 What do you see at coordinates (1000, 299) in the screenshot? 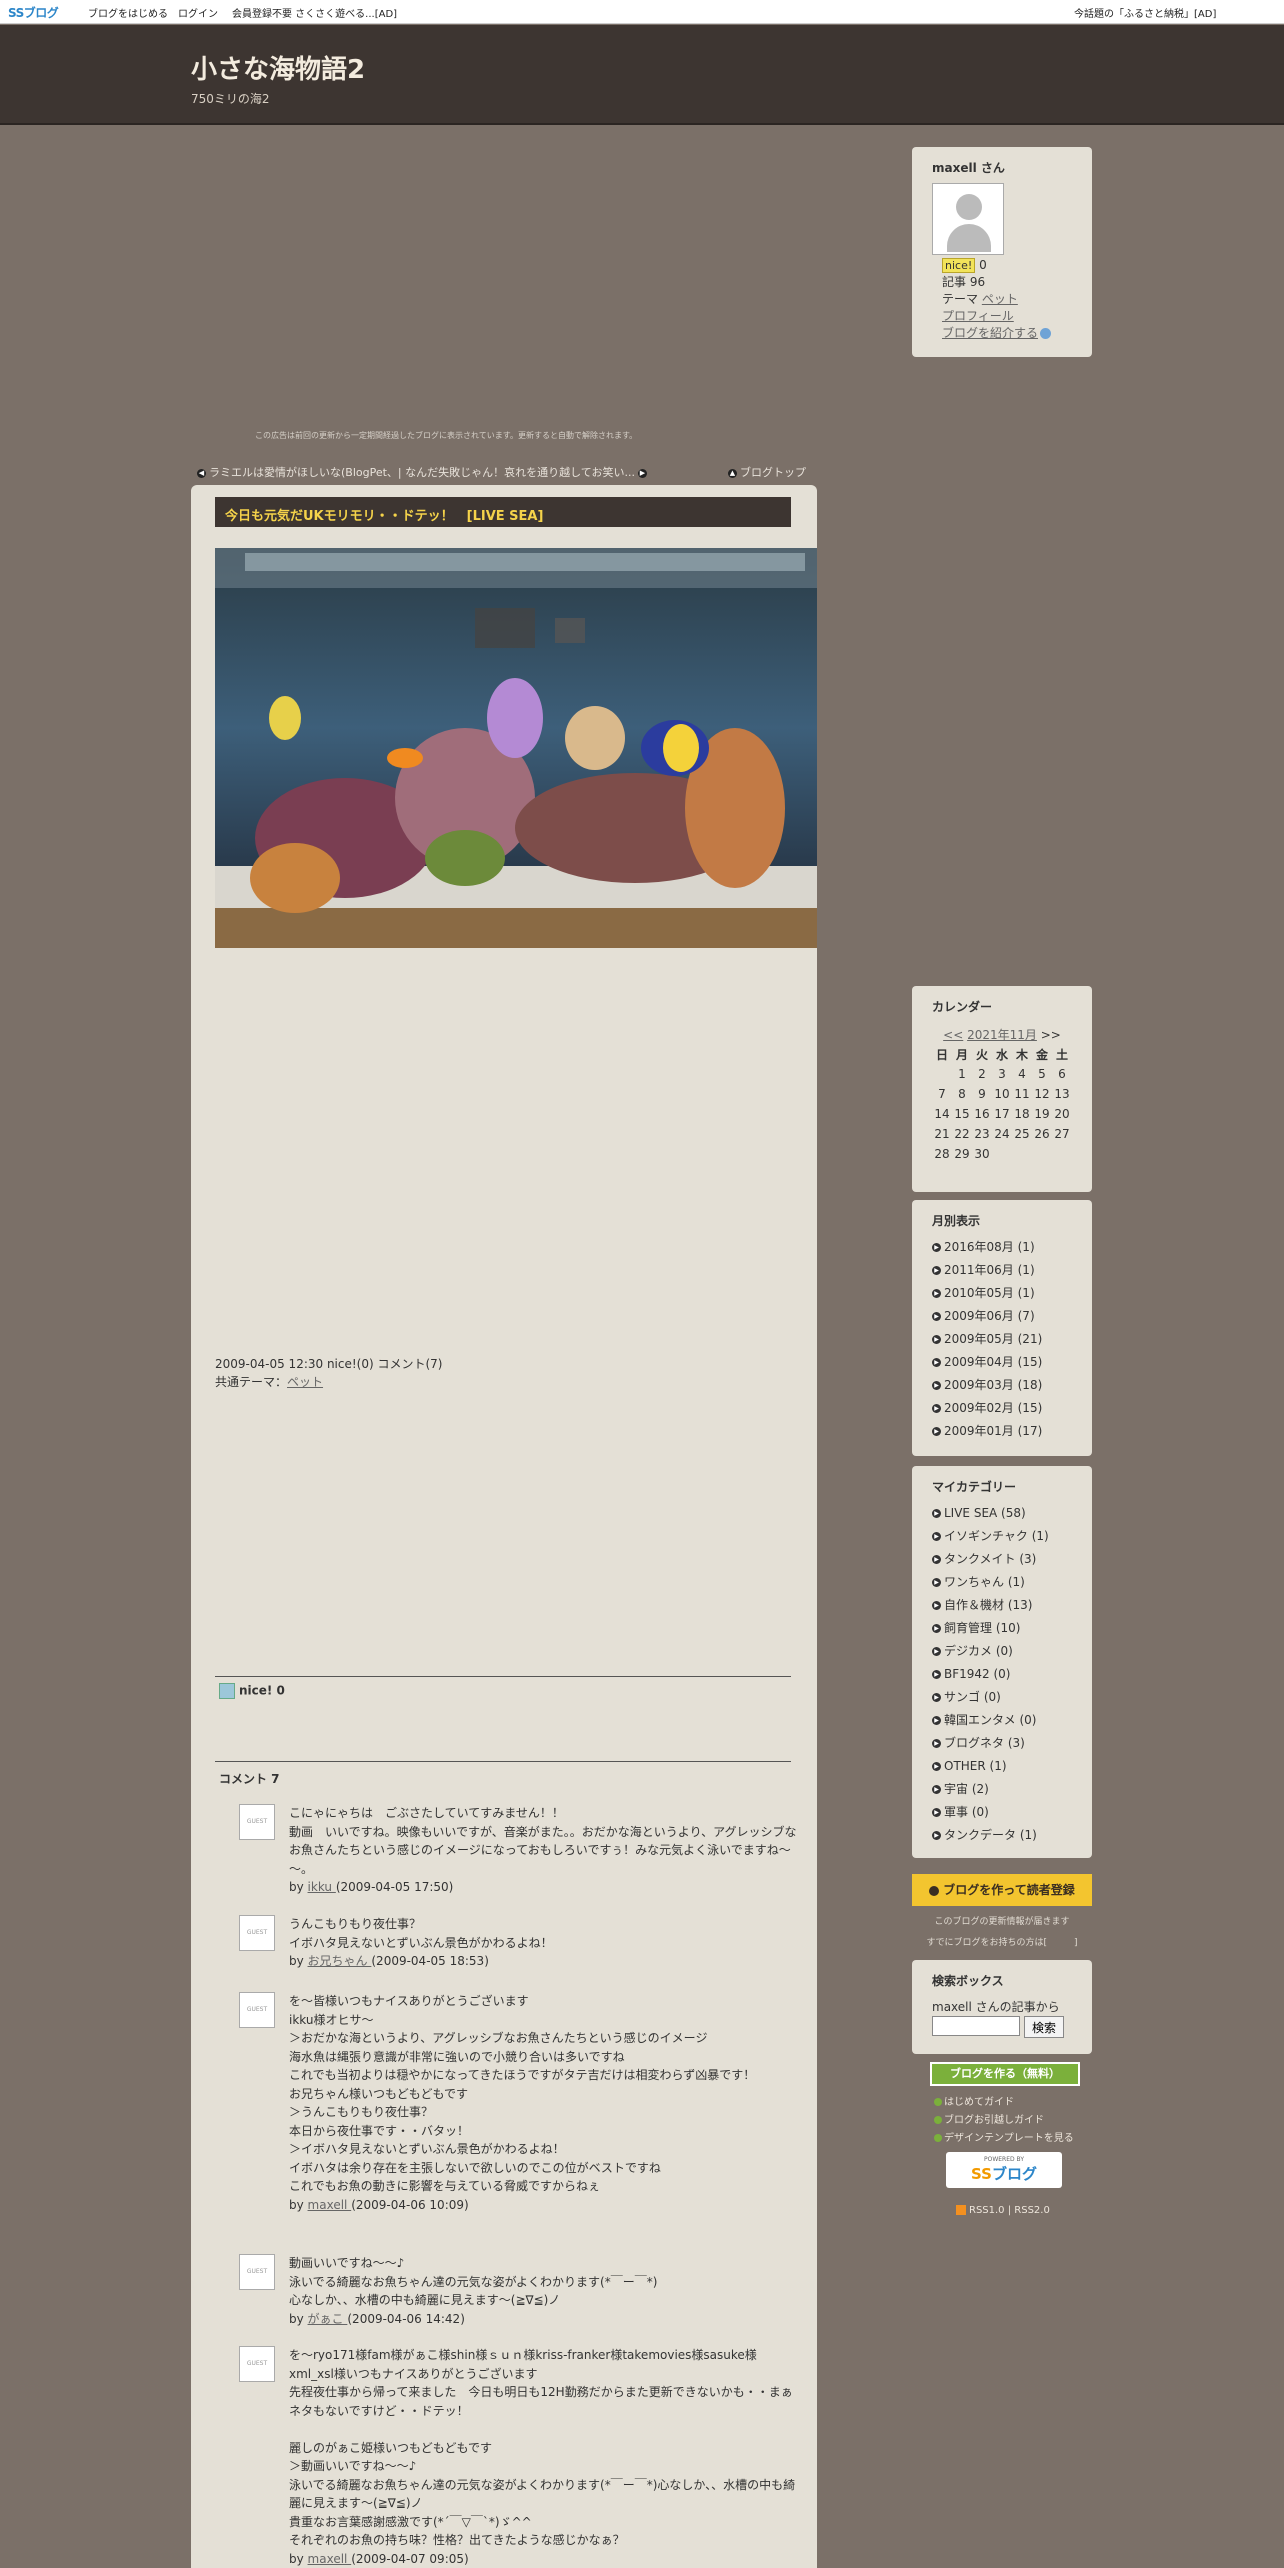
I see `profile-theme-link: ペット` at bounding box center [1000, 299].